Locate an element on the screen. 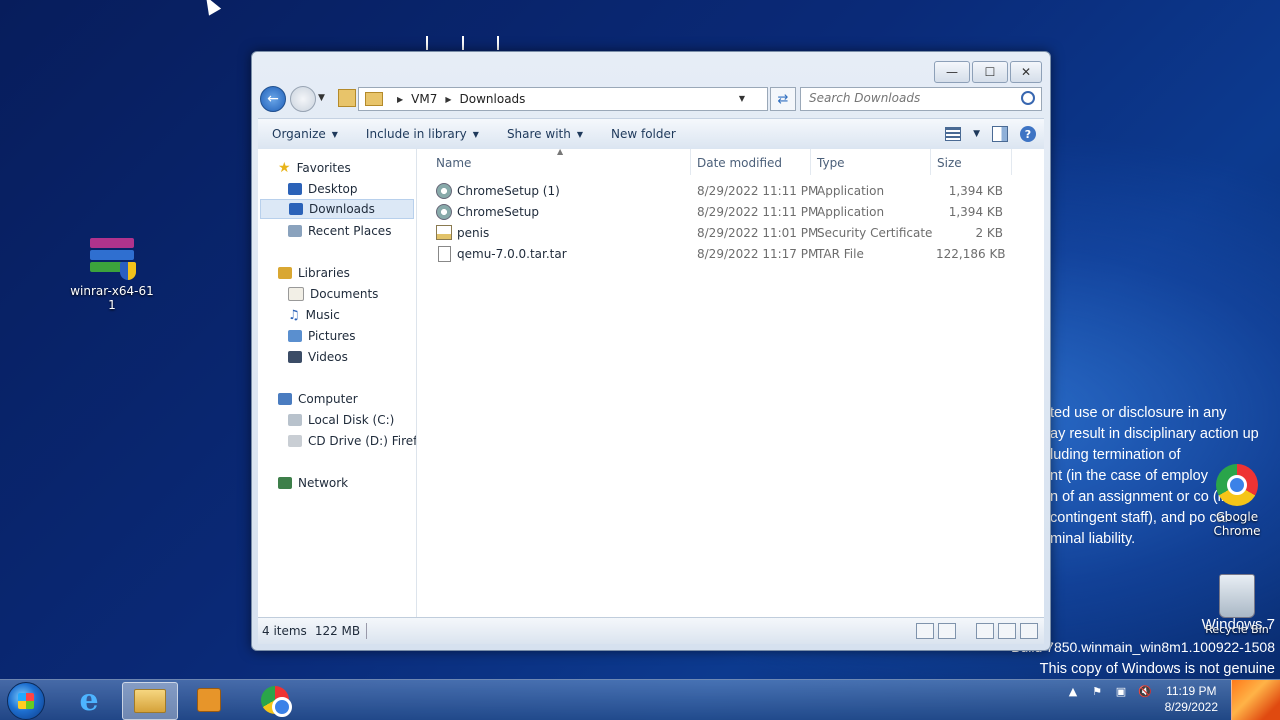 The height and width of the screenshot is (720, 1280). network-icon: ▣ is located at coordinates (1121, 691).